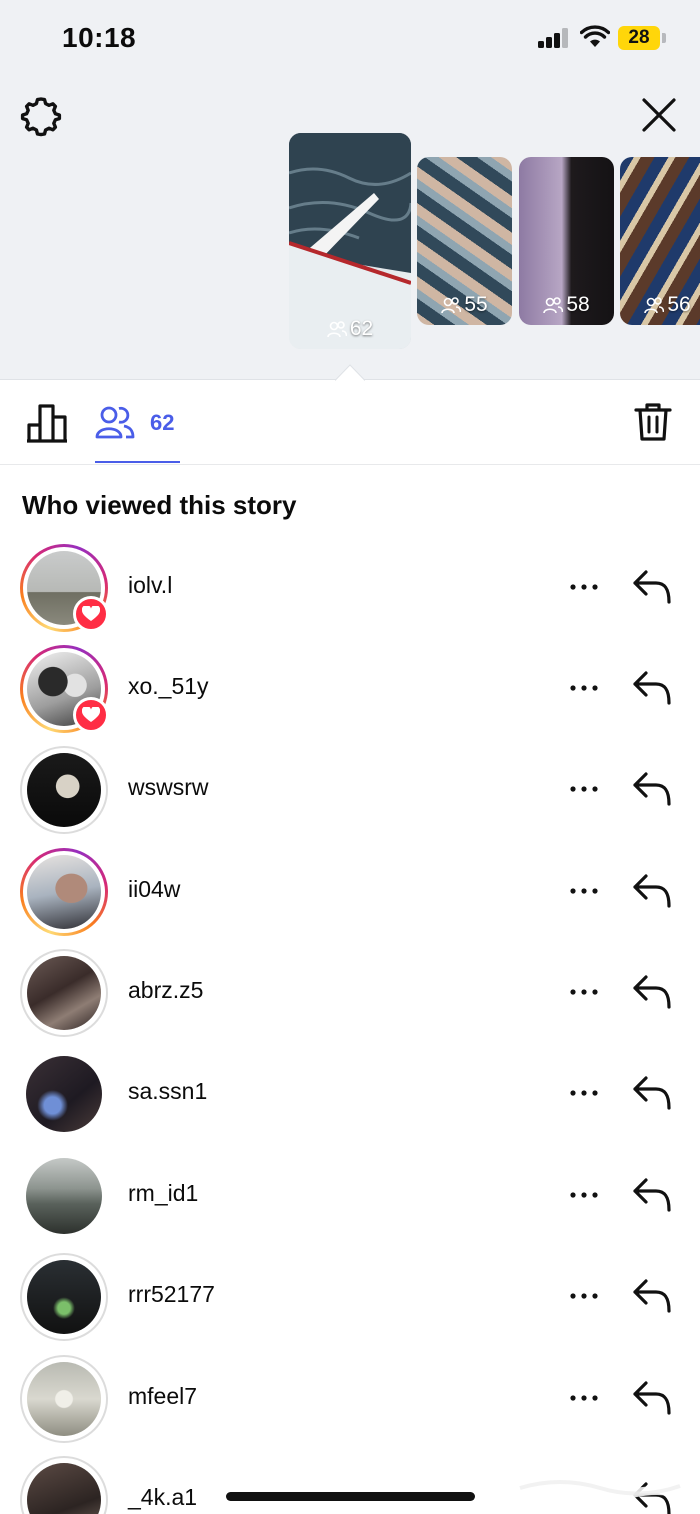  What do you see at coordinates (476, 304) in the screenshot?
I see `thumbnail-count-value: 55` at bounding box center [476, 304].